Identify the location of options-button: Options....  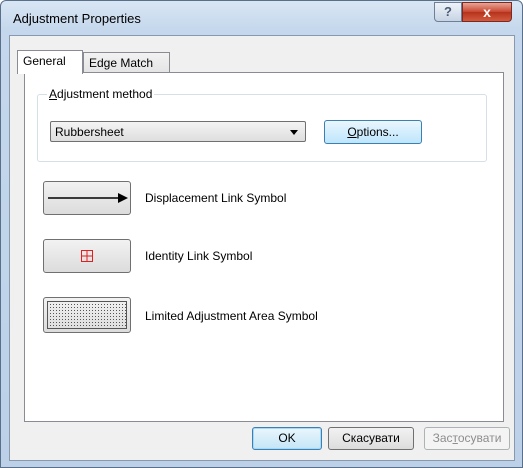
(373, 132).